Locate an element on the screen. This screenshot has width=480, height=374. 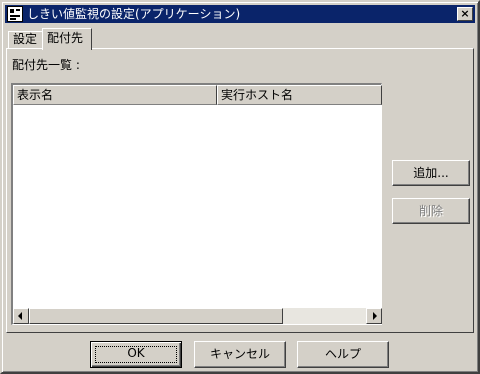
scroll-right-button is located at coordinates (374, 316).